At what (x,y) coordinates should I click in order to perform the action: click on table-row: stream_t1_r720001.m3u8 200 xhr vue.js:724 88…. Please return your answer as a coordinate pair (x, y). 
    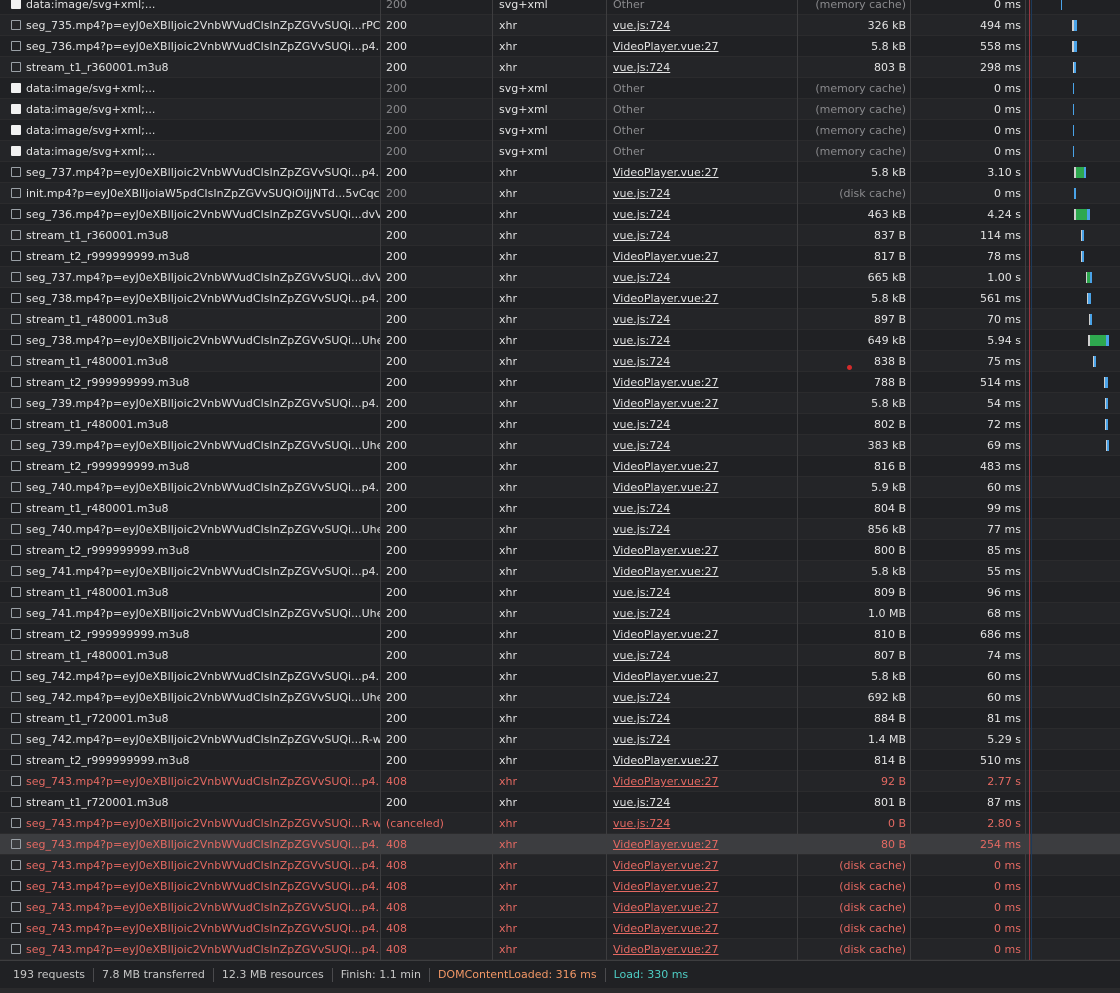
    Looking at the image, I should click on (560, 718).